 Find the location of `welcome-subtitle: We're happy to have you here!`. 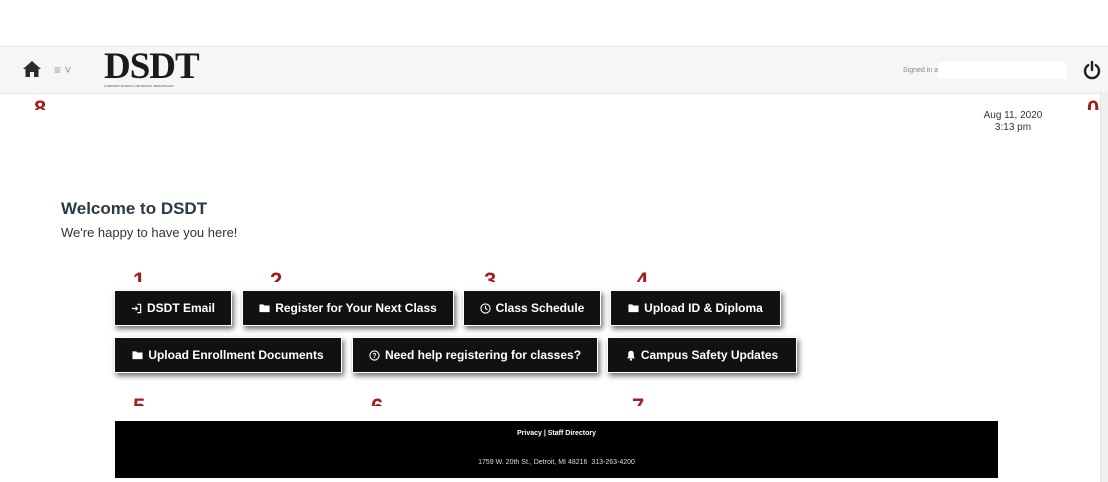

welcome-subtitle: We're happy to have you here! is located at coordinates (149, 232).